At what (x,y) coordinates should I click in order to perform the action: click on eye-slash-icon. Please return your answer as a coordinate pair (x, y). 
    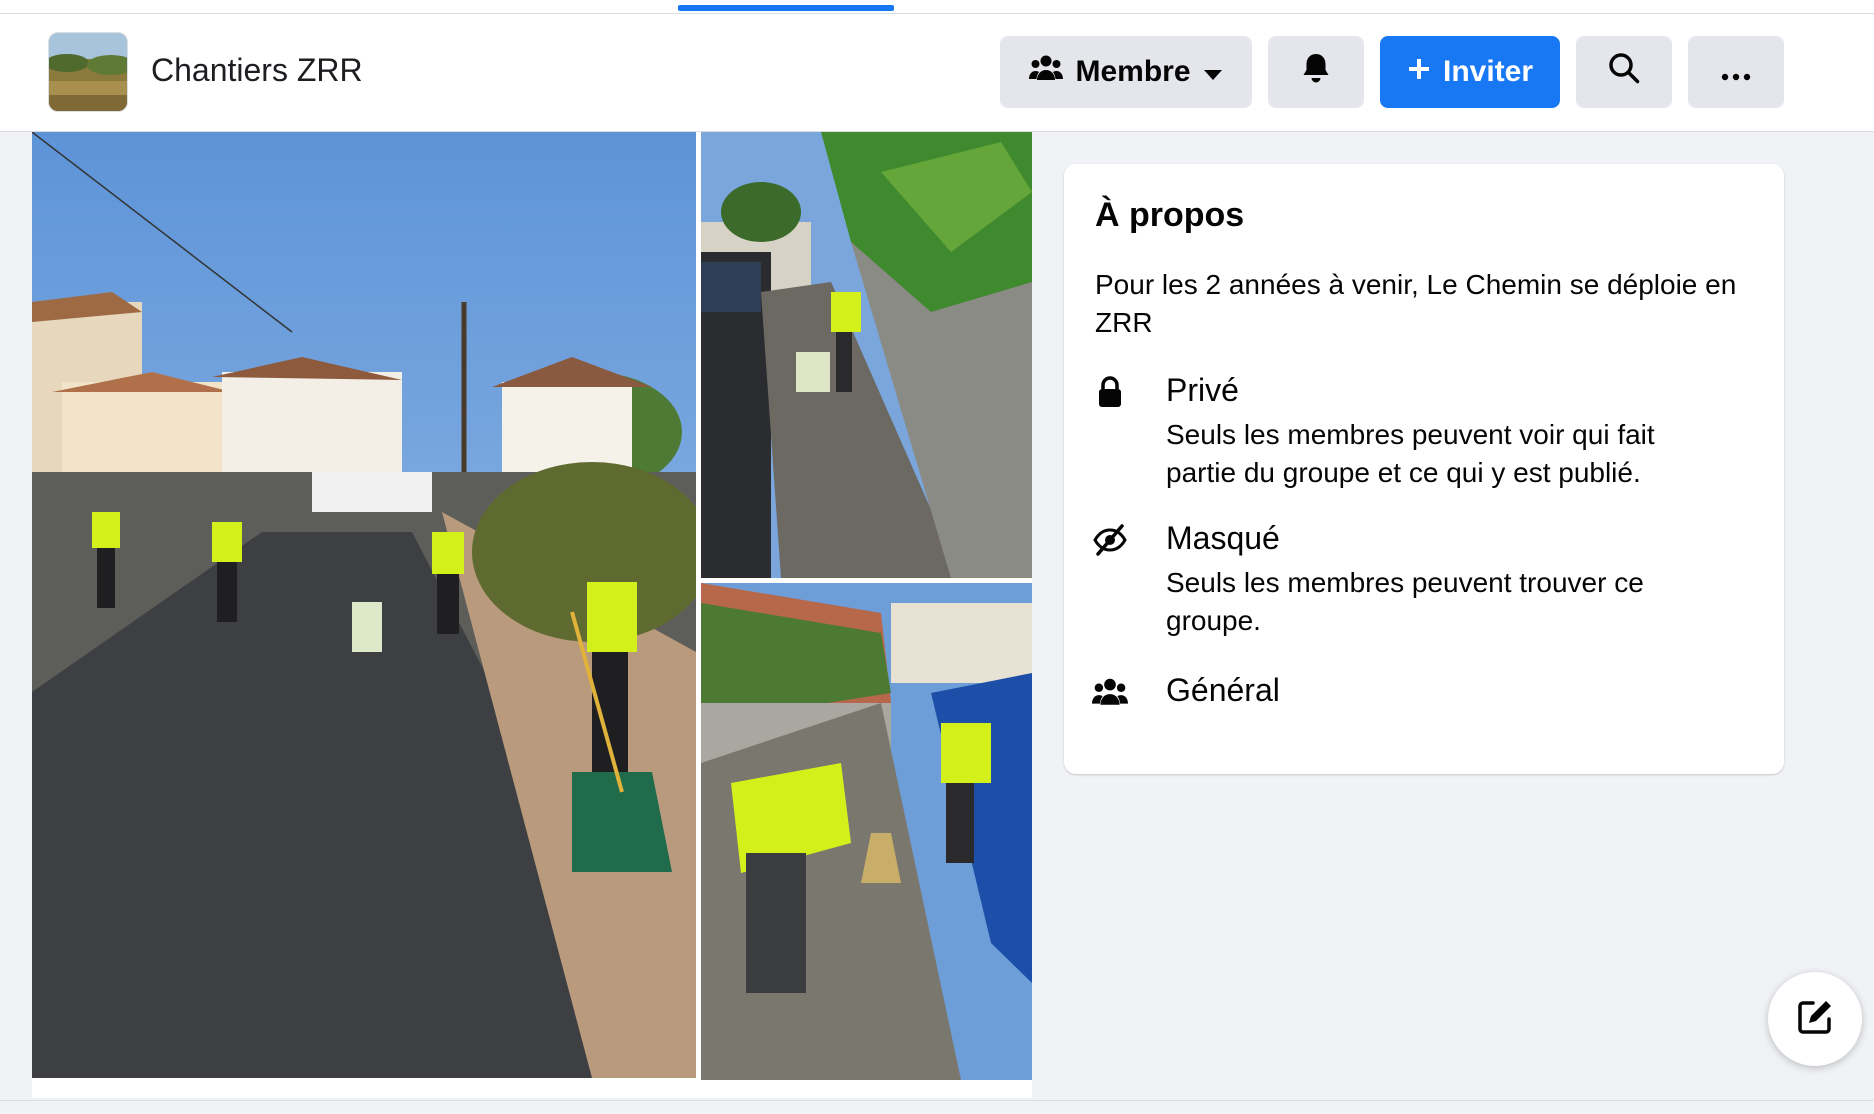
    Looking at the image, I should click on (1110, 540).